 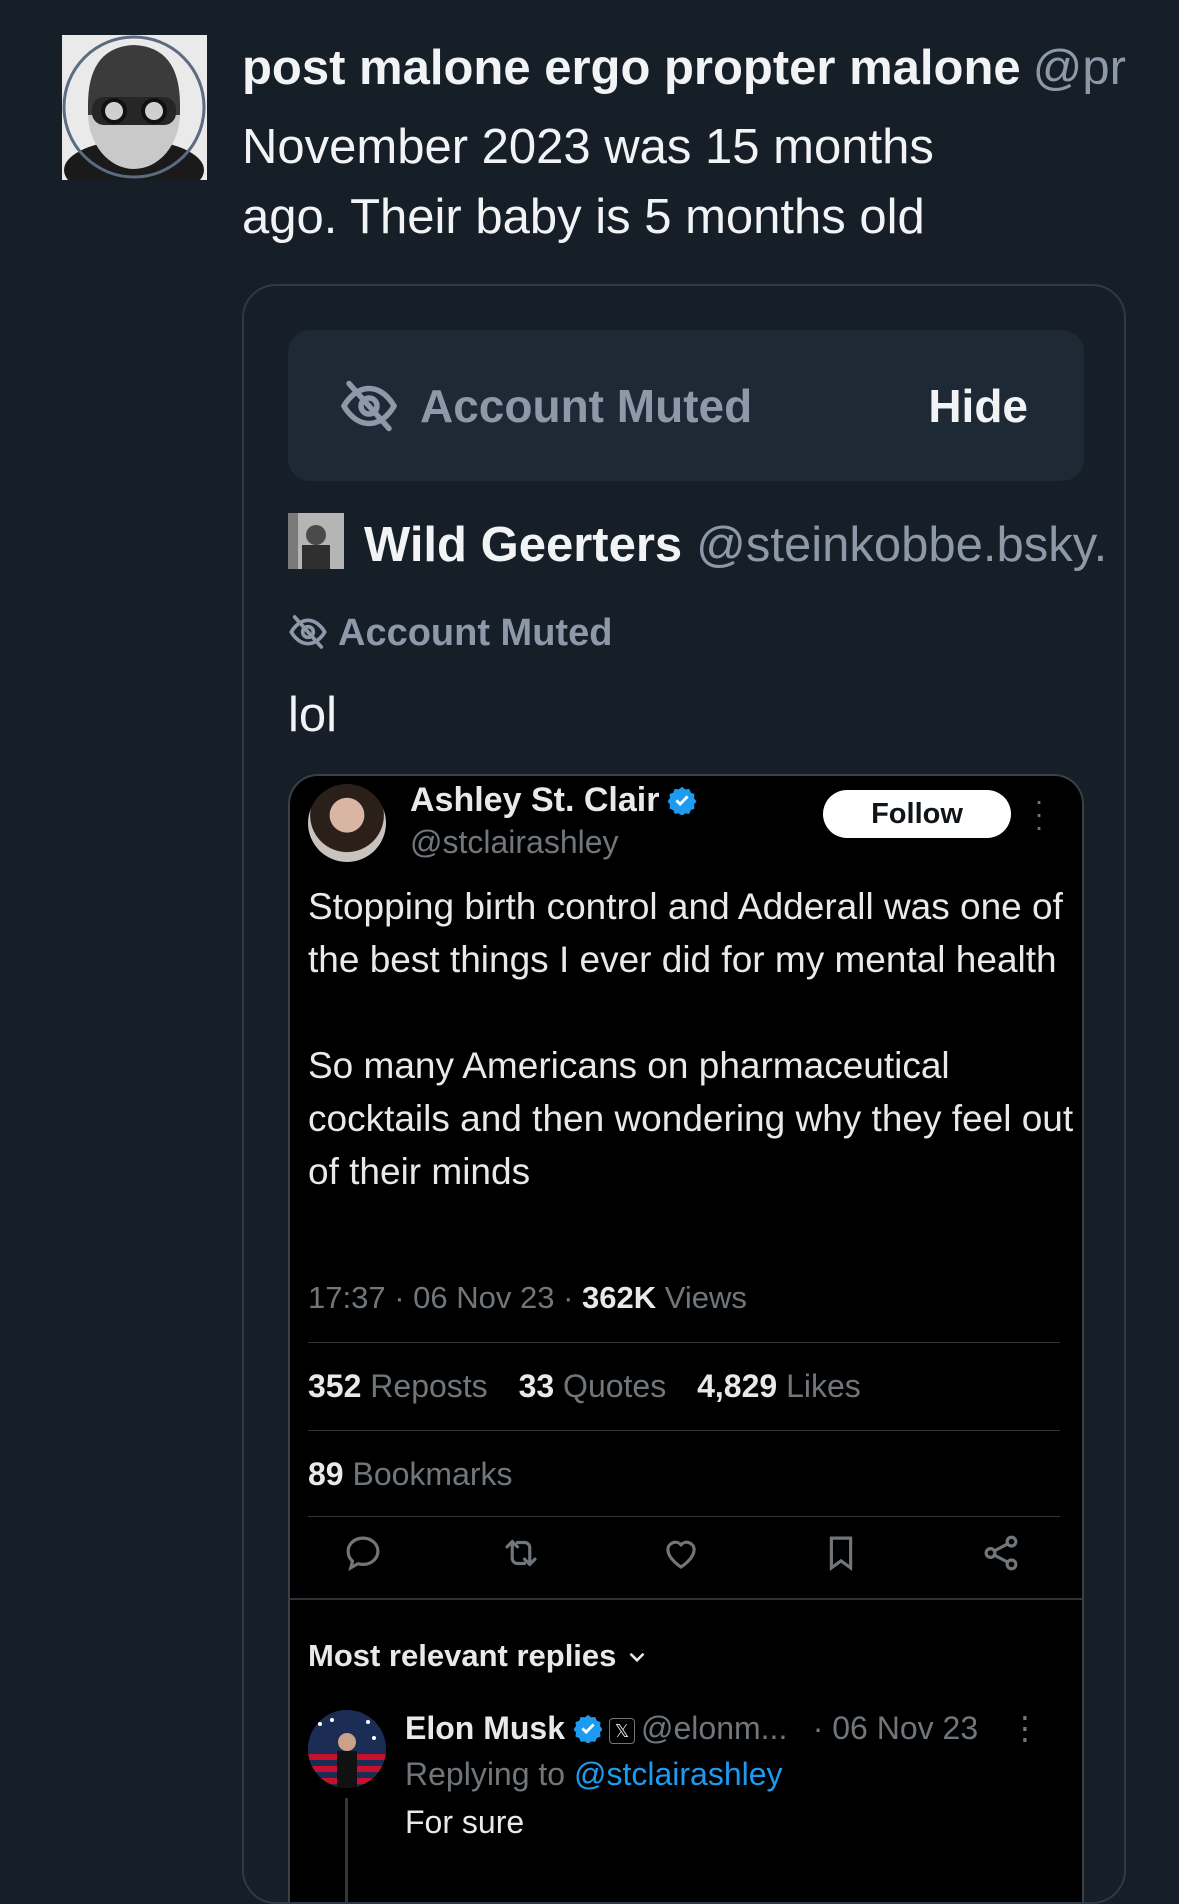 What do you see at coordinates (678, 1774) in the screenshot?
I see `replying-to-mention: @stclairashley` at bounding box center [678, 1774].